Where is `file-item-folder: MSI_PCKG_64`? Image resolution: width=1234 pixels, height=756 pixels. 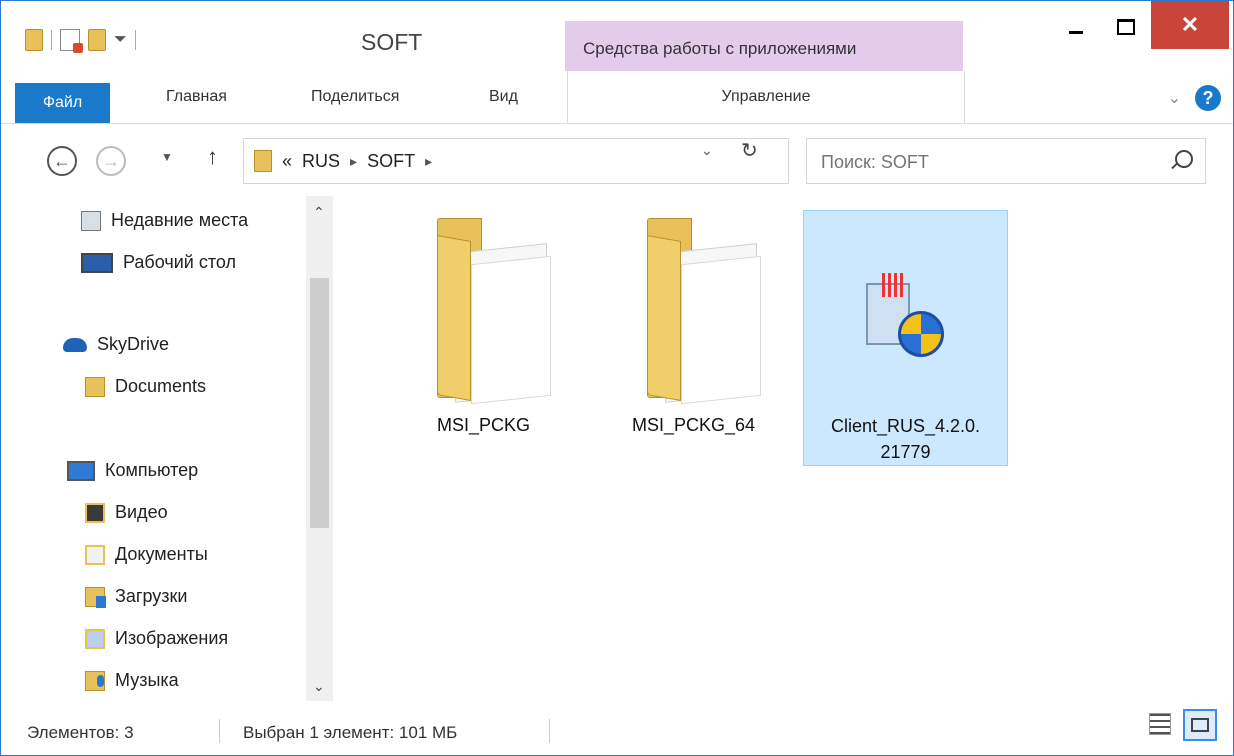
file-item-folder: MSI_PCKG_64 is located at coordinates (693, 338).